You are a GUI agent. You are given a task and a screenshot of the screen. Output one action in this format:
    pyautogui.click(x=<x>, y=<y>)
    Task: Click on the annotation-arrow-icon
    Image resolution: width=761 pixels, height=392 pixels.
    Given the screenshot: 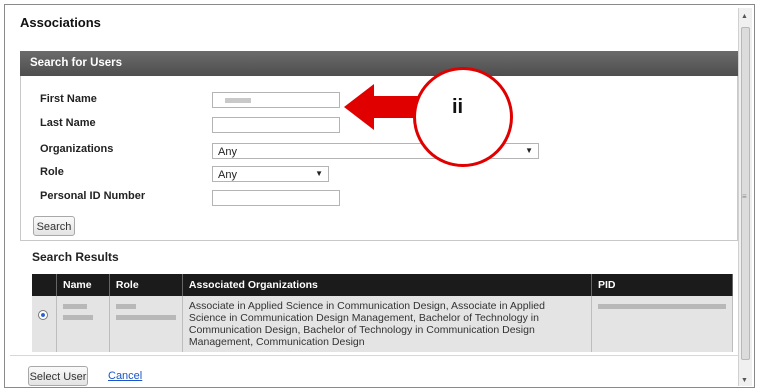 What is the action you would take?
    pyautogui.click(x=383, y=107)
    